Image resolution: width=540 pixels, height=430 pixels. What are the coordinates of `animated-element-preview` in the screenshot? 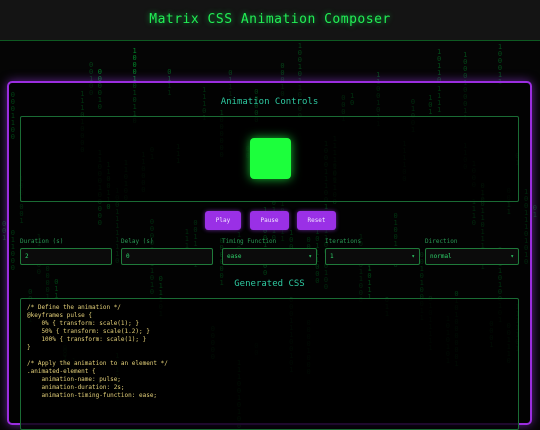 It's located at (270, 158).